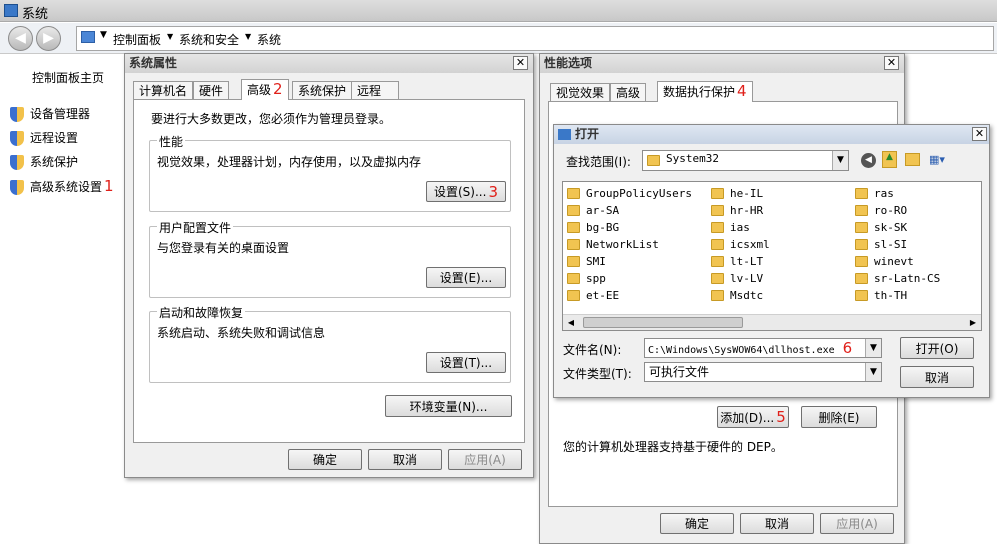 The height and width of the screenshot is (544, 997). I want to click on view-menu-icon: ▦▾, so click(941, 160).